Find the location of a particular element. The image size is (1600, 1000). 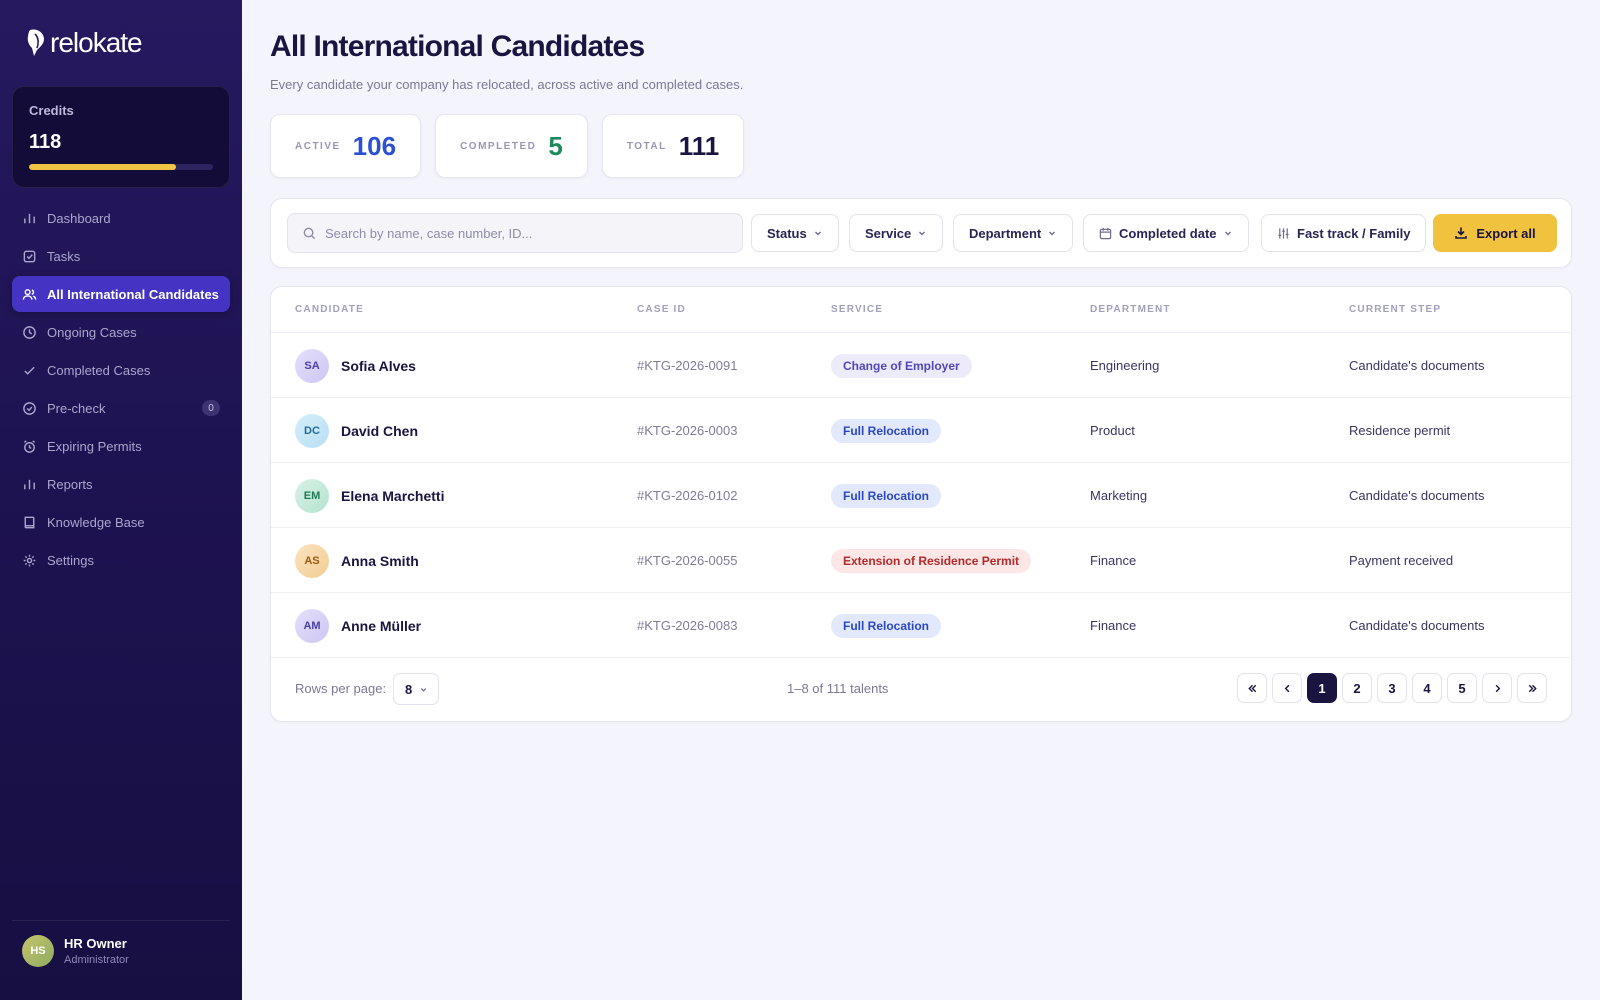

case-id: #KTG-2026-0003 is located at coordinates (687, 430).